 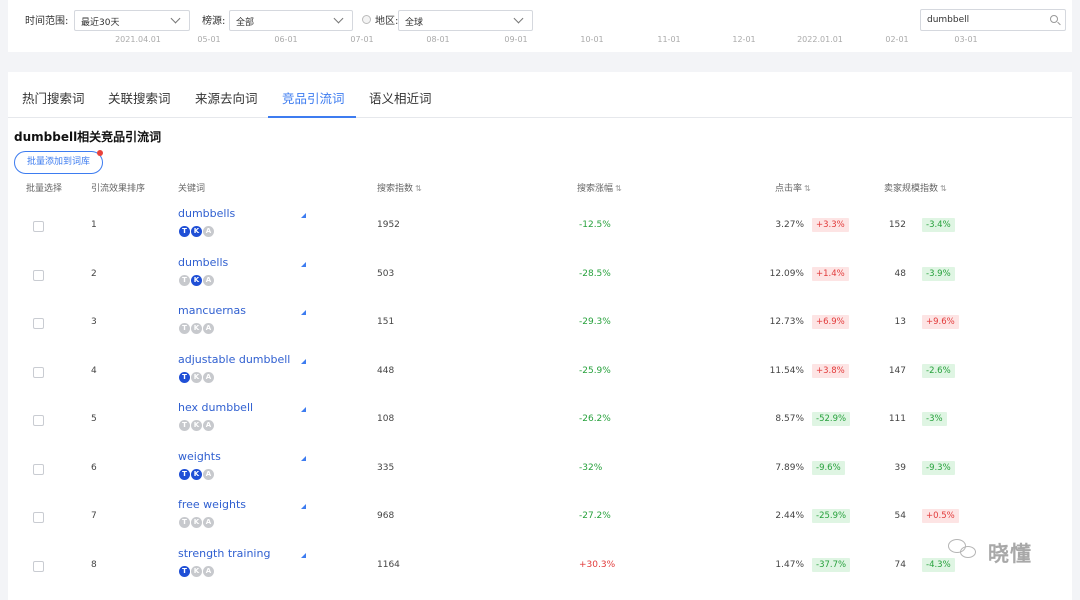 I want to click on search-volume-cell: 503, so click(x=386, y=274).